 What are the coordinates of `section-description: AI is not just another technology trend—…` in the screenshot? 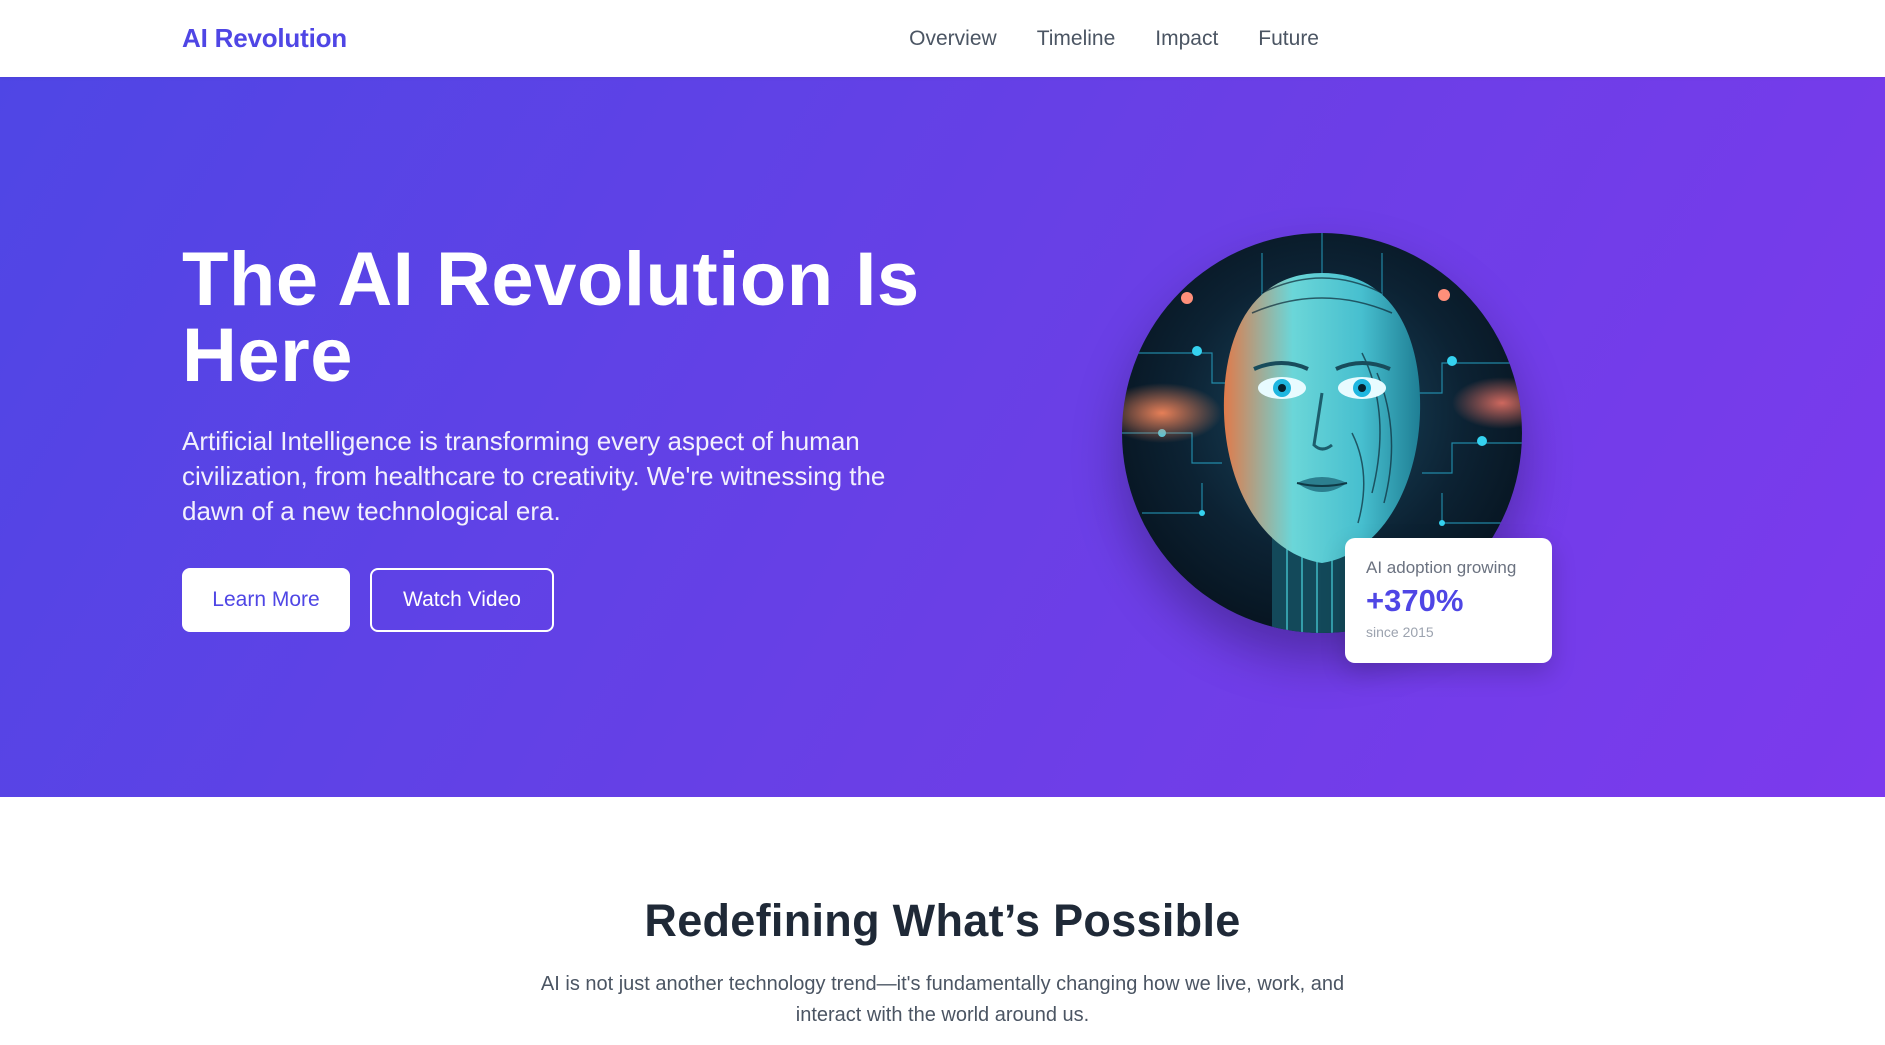 It's located at (942, 999).